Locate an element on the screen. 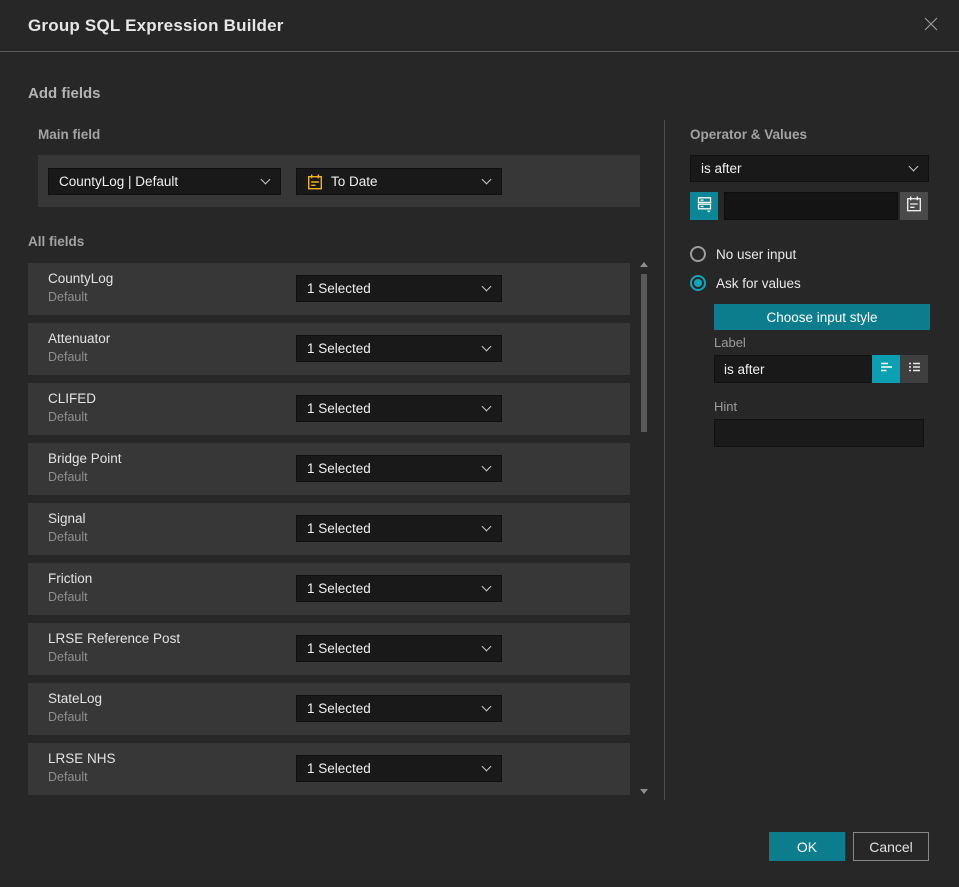 The width and height of the screenshot is (959, 887). bulleted-list-icon is located at coordinates (914, 369).